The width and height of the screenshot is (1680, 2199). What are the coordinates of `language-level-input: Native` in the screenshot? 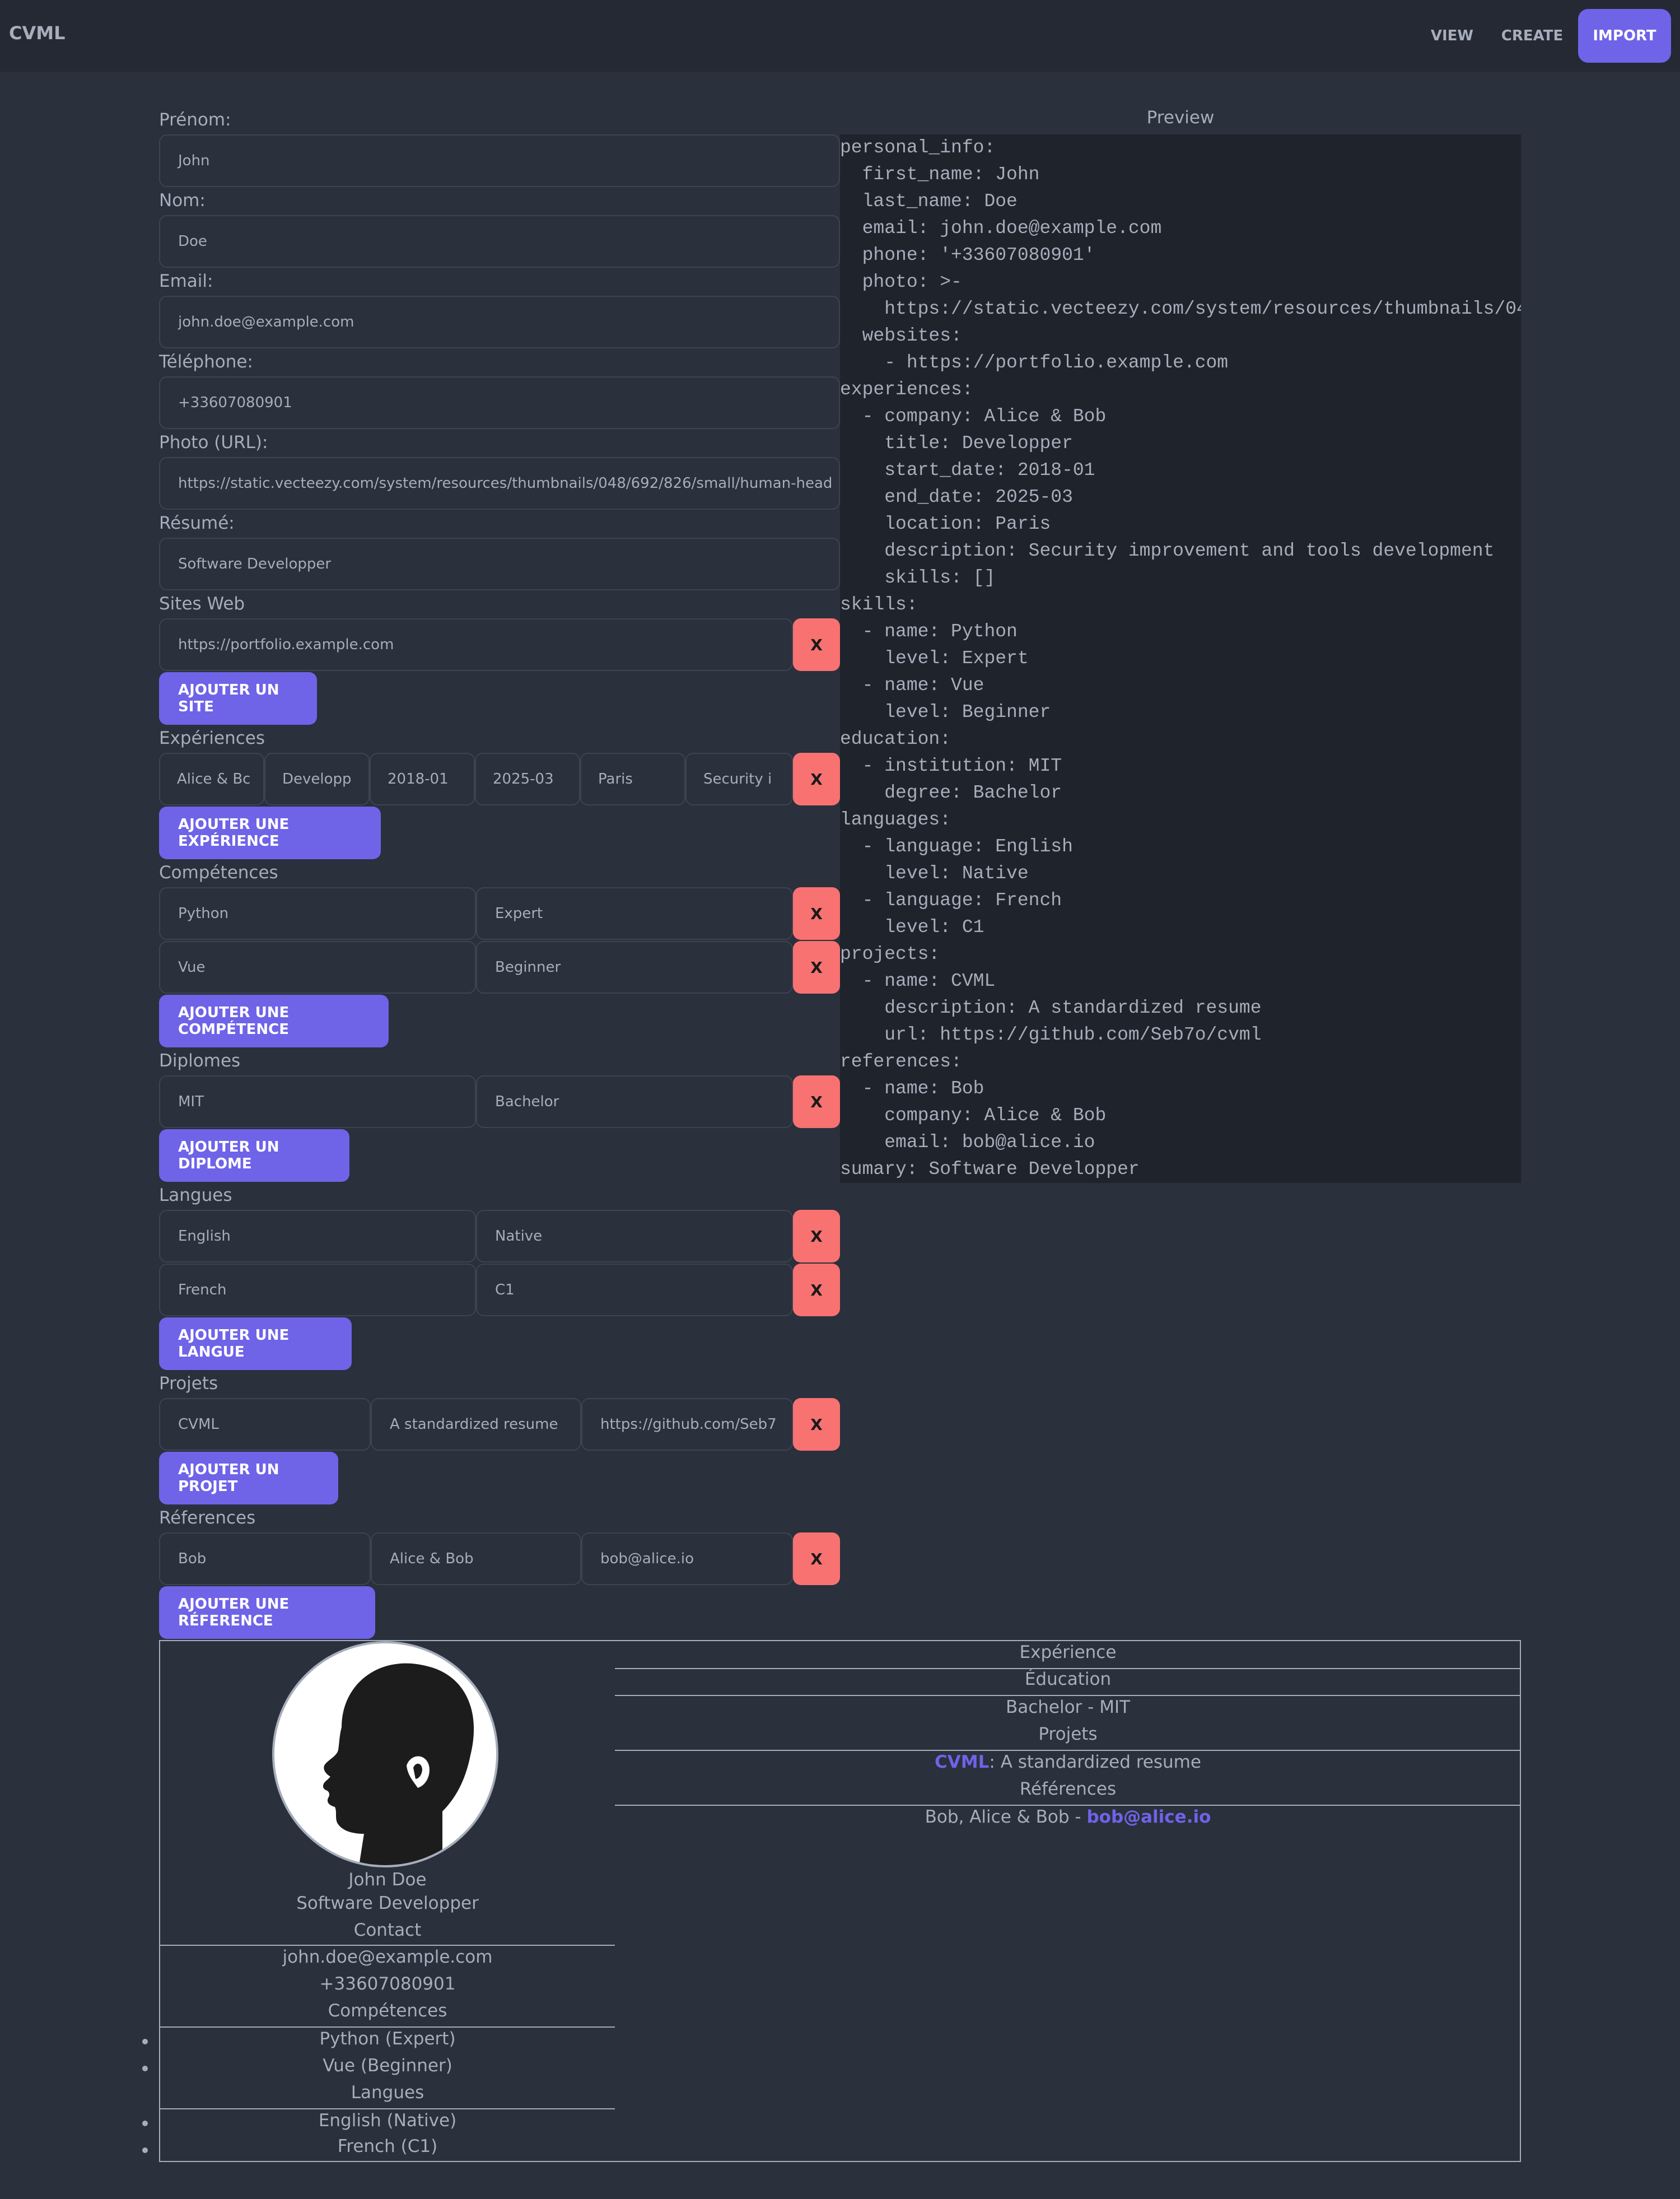 It's located at (635, 1236).